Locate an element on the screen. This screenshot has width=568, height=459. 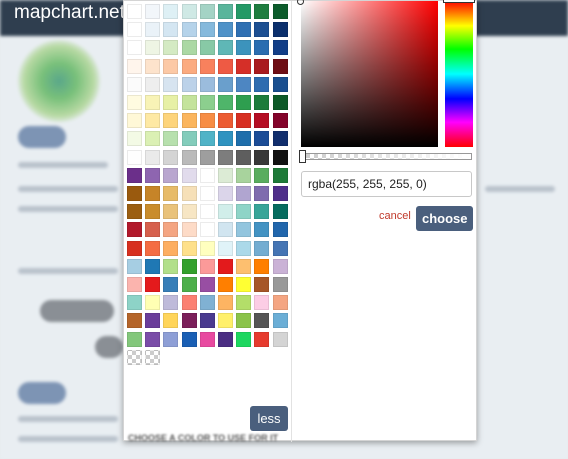
alpha-slider is located at coordinates (386, 156).